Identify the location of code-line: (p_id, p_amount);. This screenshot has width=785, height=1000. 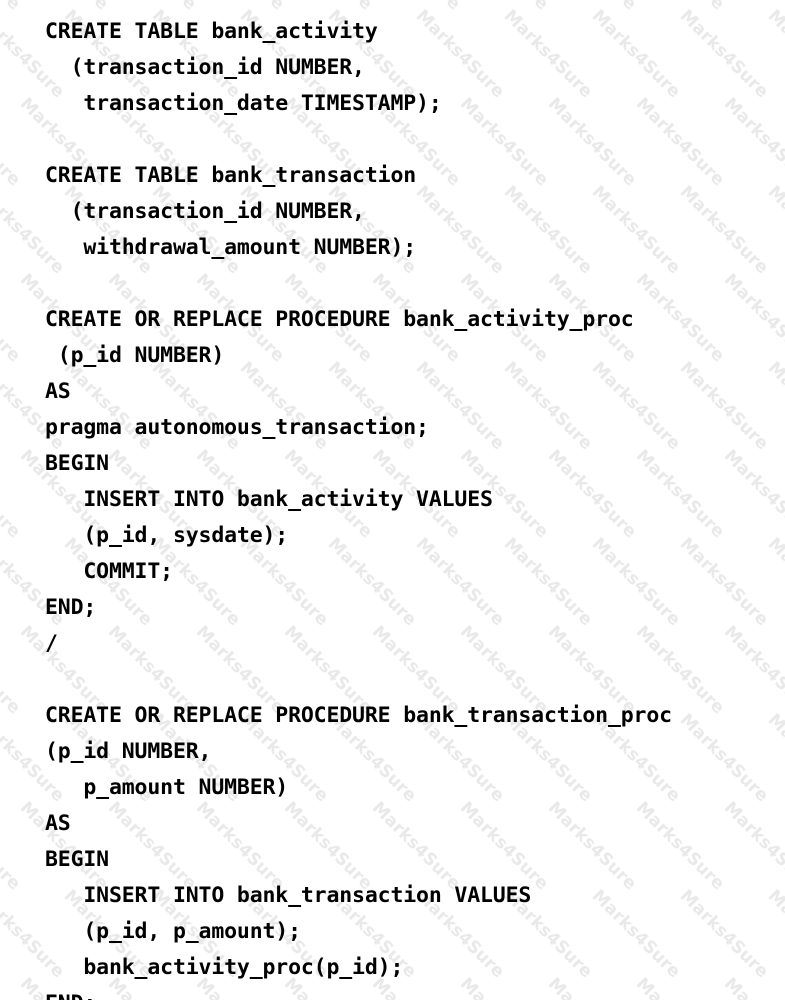
(173, 931).